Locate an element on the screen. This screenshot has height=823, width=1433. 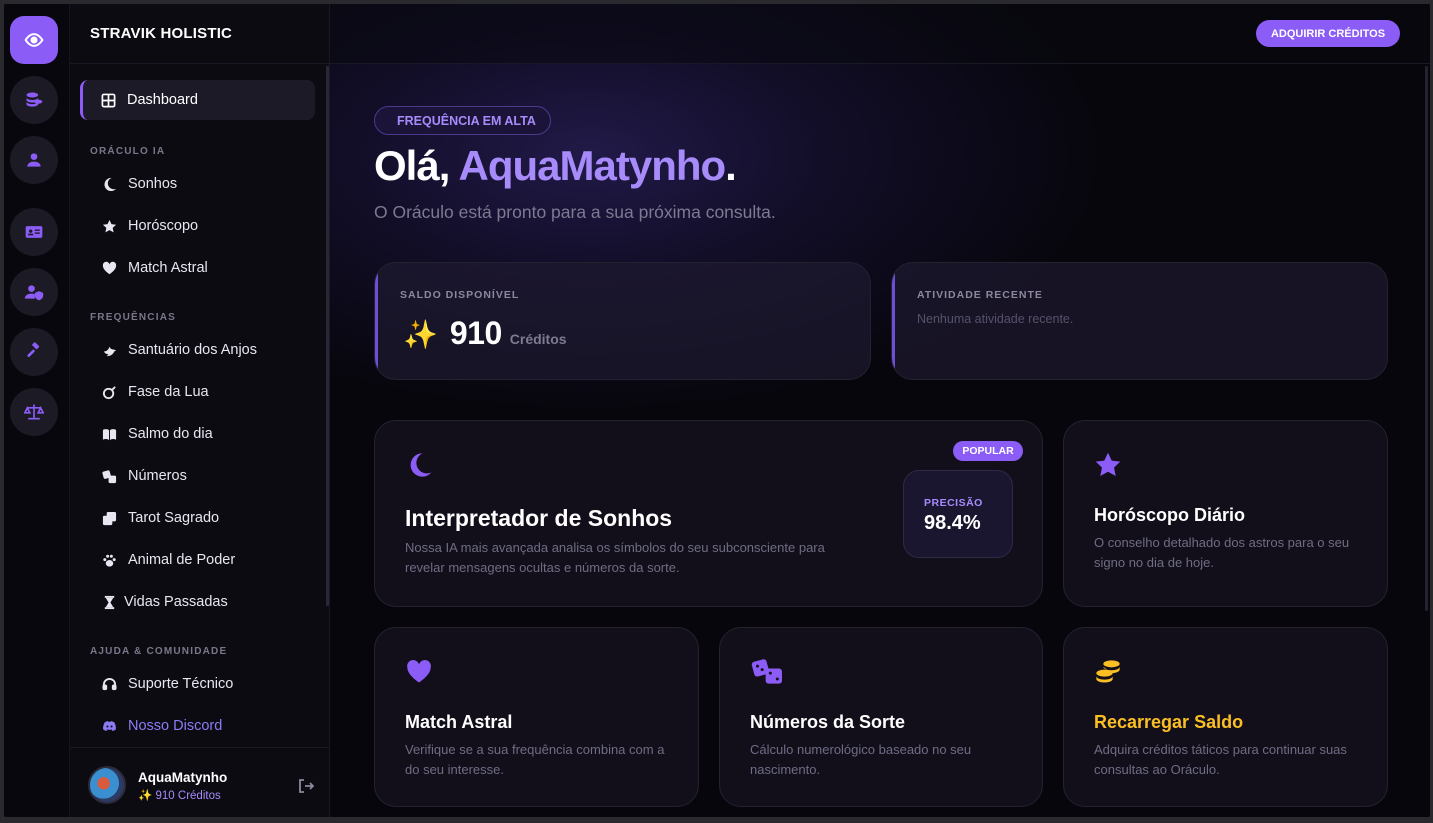
scales-icon is located at coordinates (34, 412).